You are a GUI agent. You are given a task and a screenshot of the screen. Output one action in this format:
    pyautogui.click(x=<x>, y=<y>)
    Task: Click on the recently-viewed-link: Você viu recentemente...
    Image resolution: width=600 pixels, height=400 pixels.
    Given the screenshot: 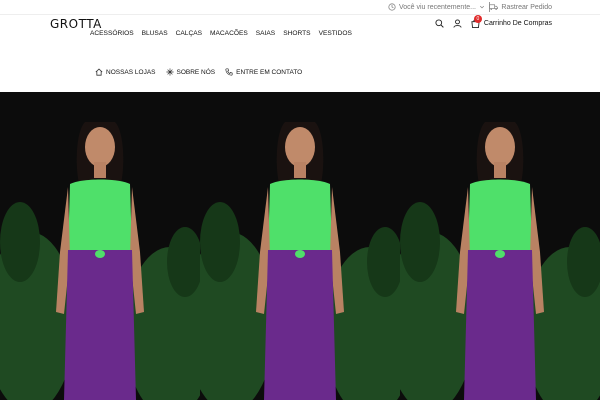 What is the action you would take?
    pyautogui.click(x=436, y=7)
    